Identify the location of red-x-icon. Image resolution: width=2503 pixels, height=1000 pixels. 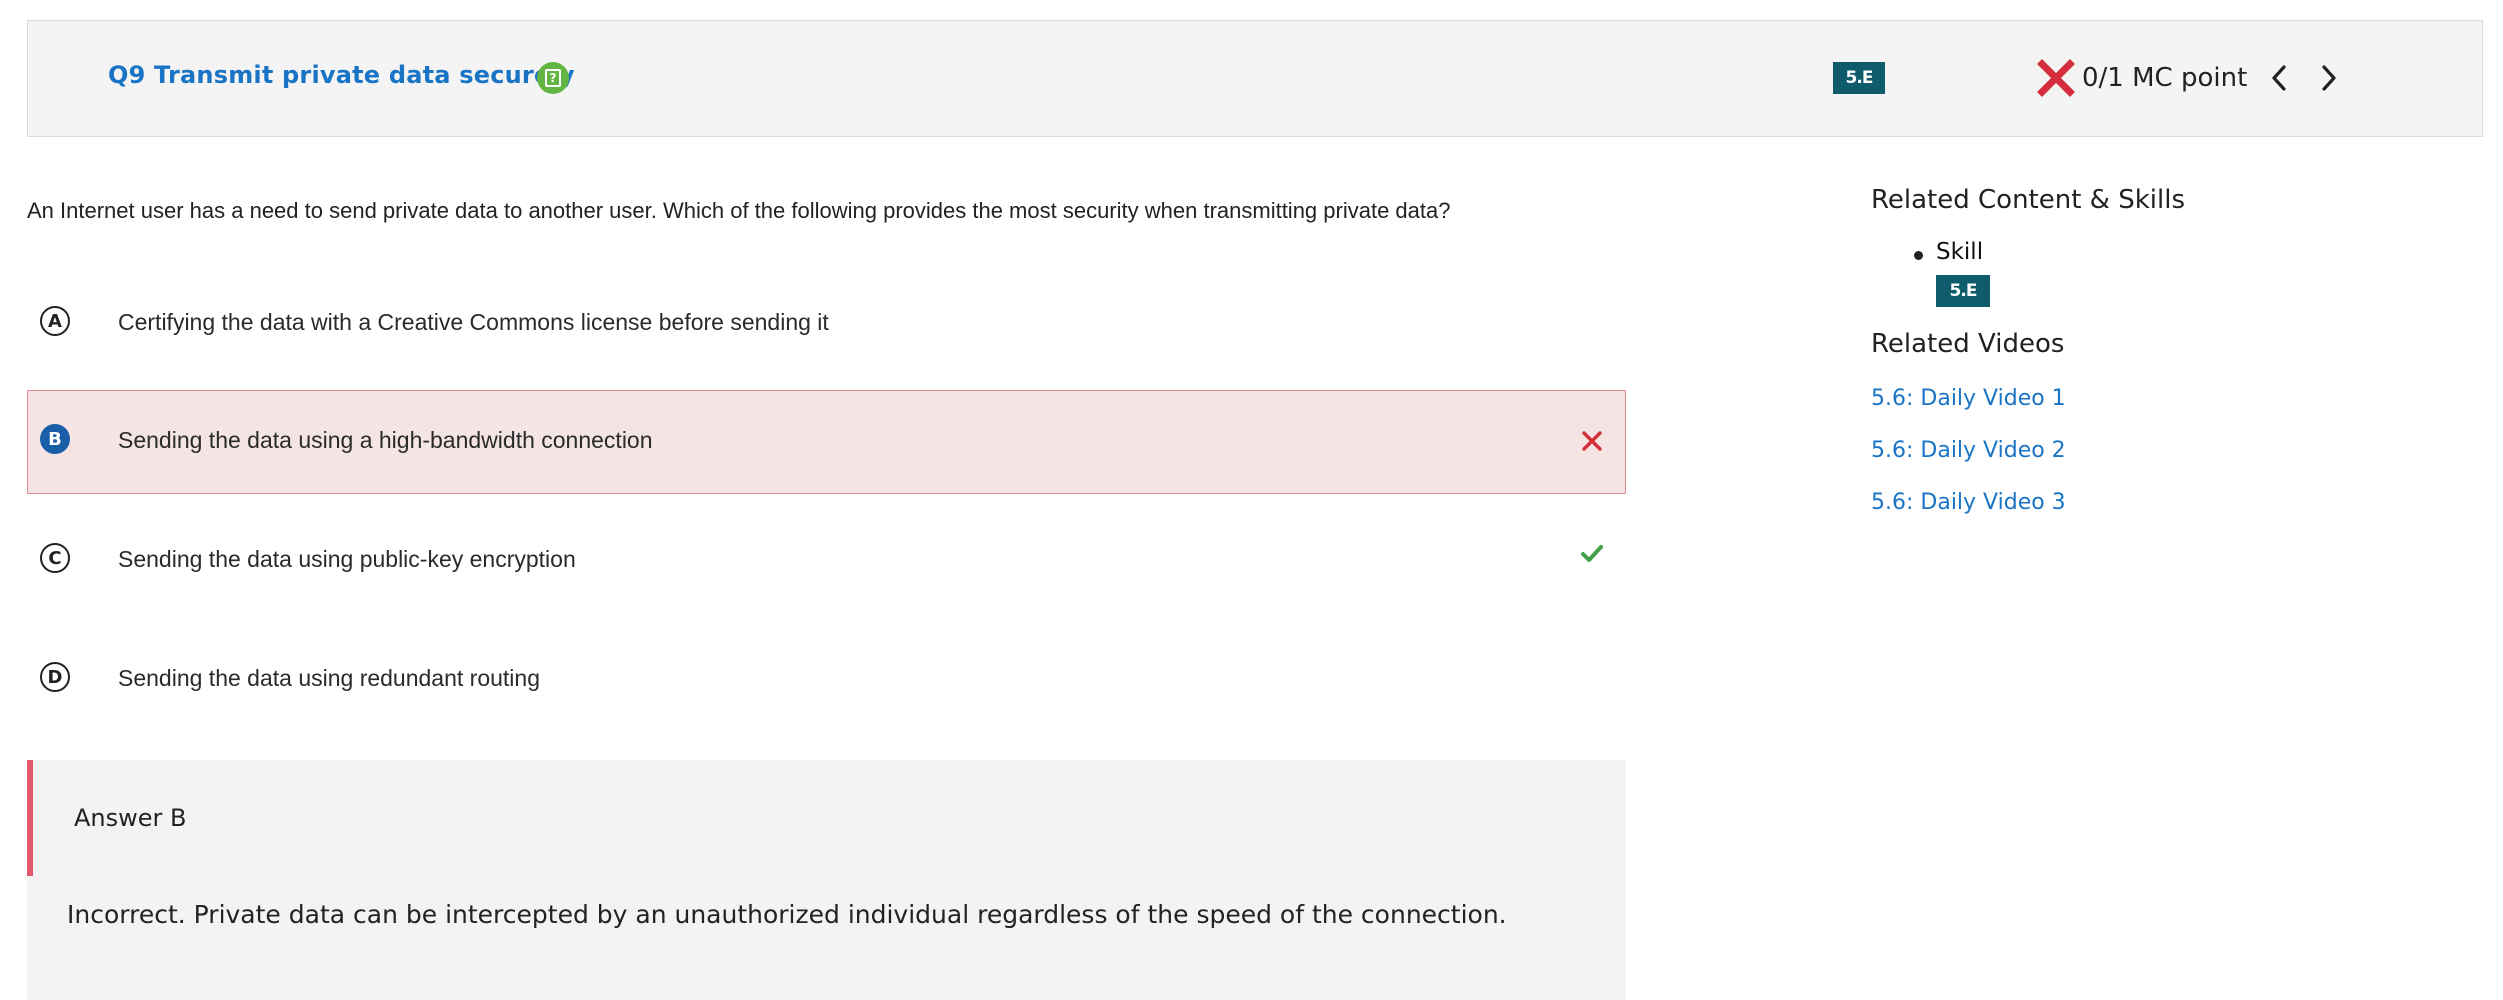
(2056, 78).